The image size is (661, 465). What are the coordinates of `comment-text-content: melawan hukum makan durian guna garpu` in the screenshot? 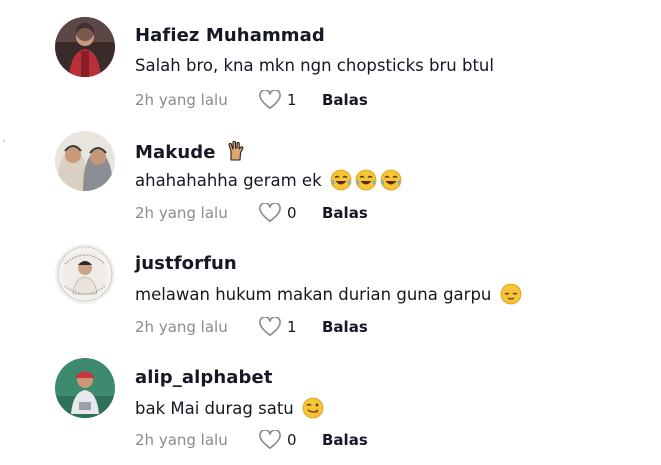 It's located at (313, 294).